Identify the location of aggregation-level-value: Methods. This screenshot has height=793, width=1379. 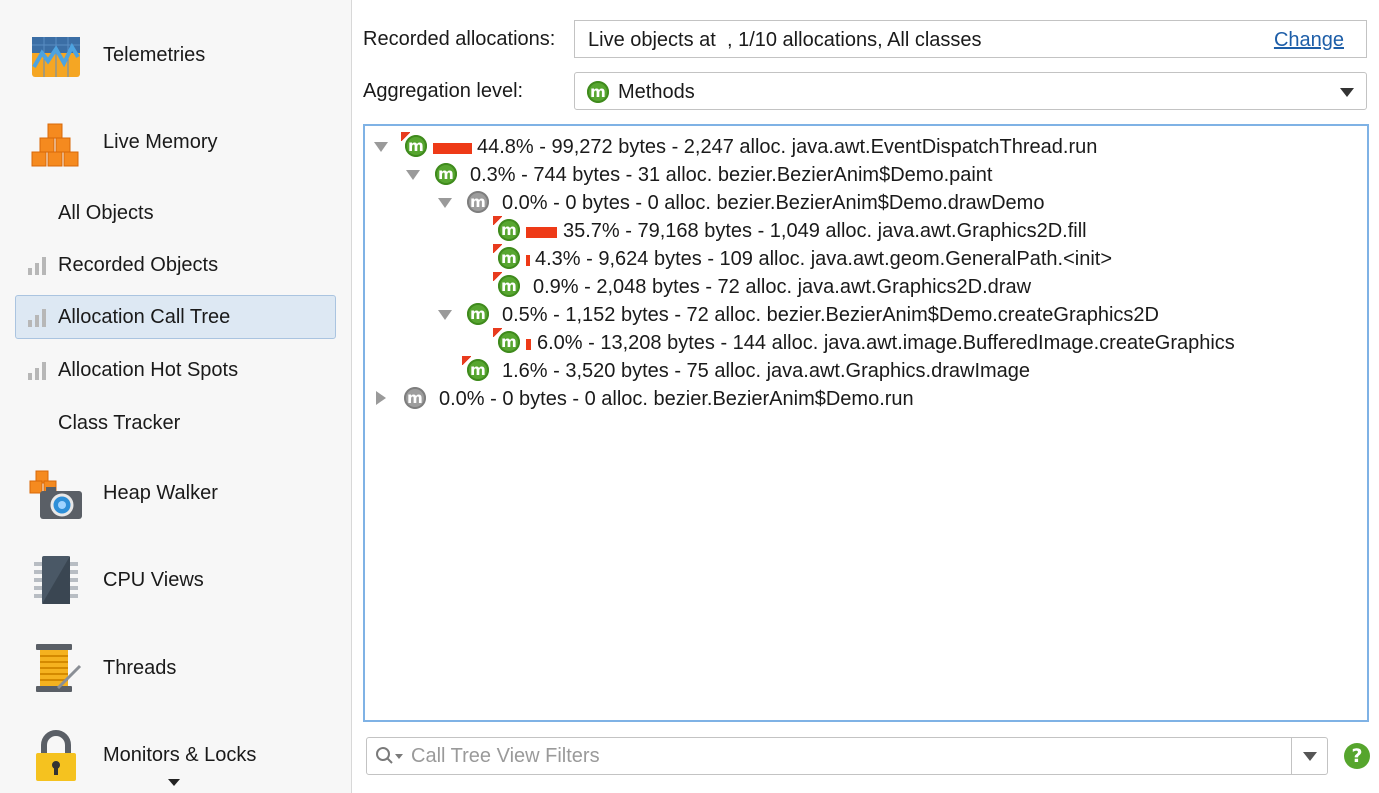
(656, 92).